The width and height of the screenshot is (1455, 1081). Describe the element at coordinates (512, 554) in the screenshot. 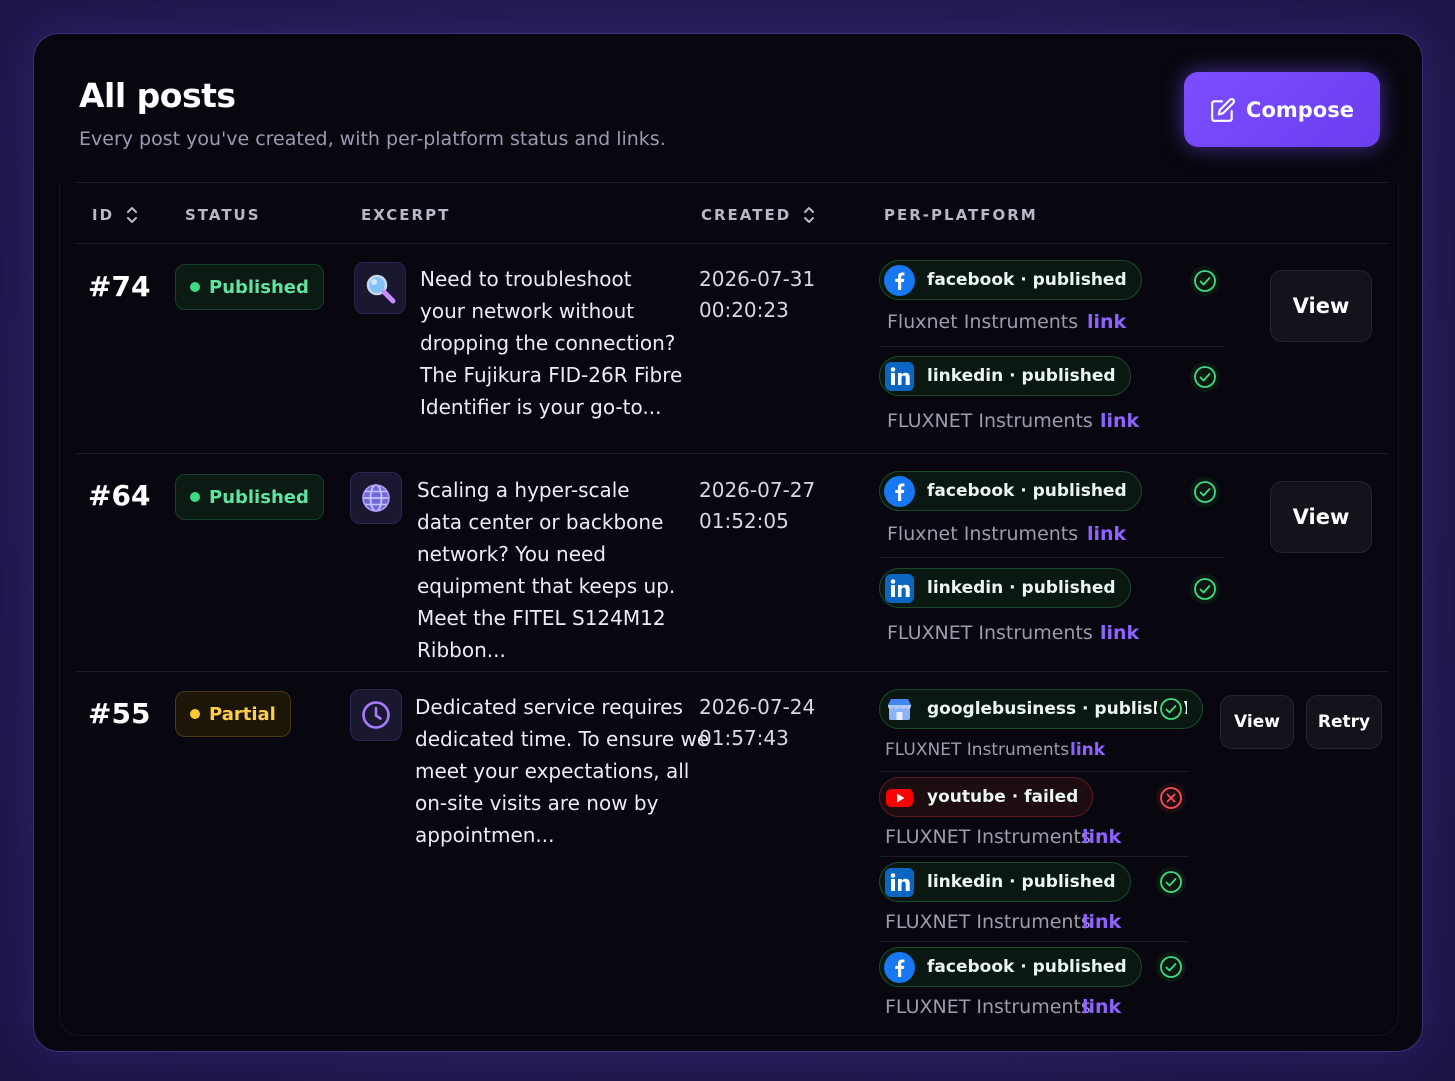

I see `excerpt-line: network? You need` at that location.